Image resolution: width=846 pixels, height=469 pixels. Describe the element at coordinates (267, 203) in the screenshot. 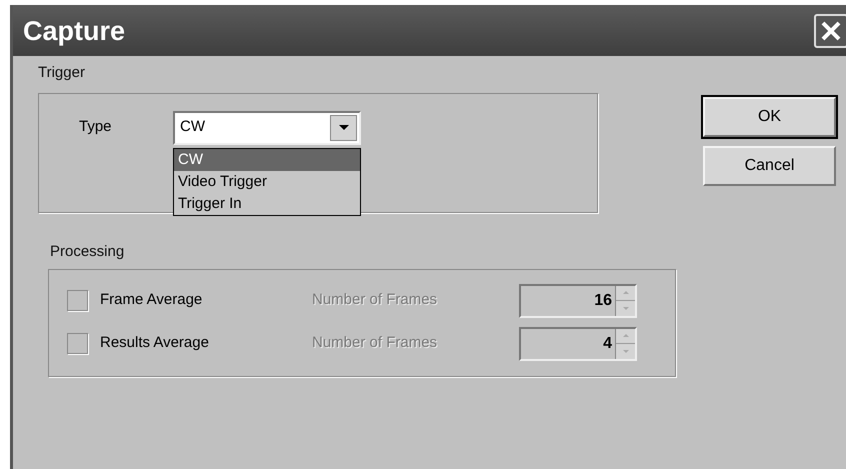

I see `dropdown-option: Trigger In` at that location.